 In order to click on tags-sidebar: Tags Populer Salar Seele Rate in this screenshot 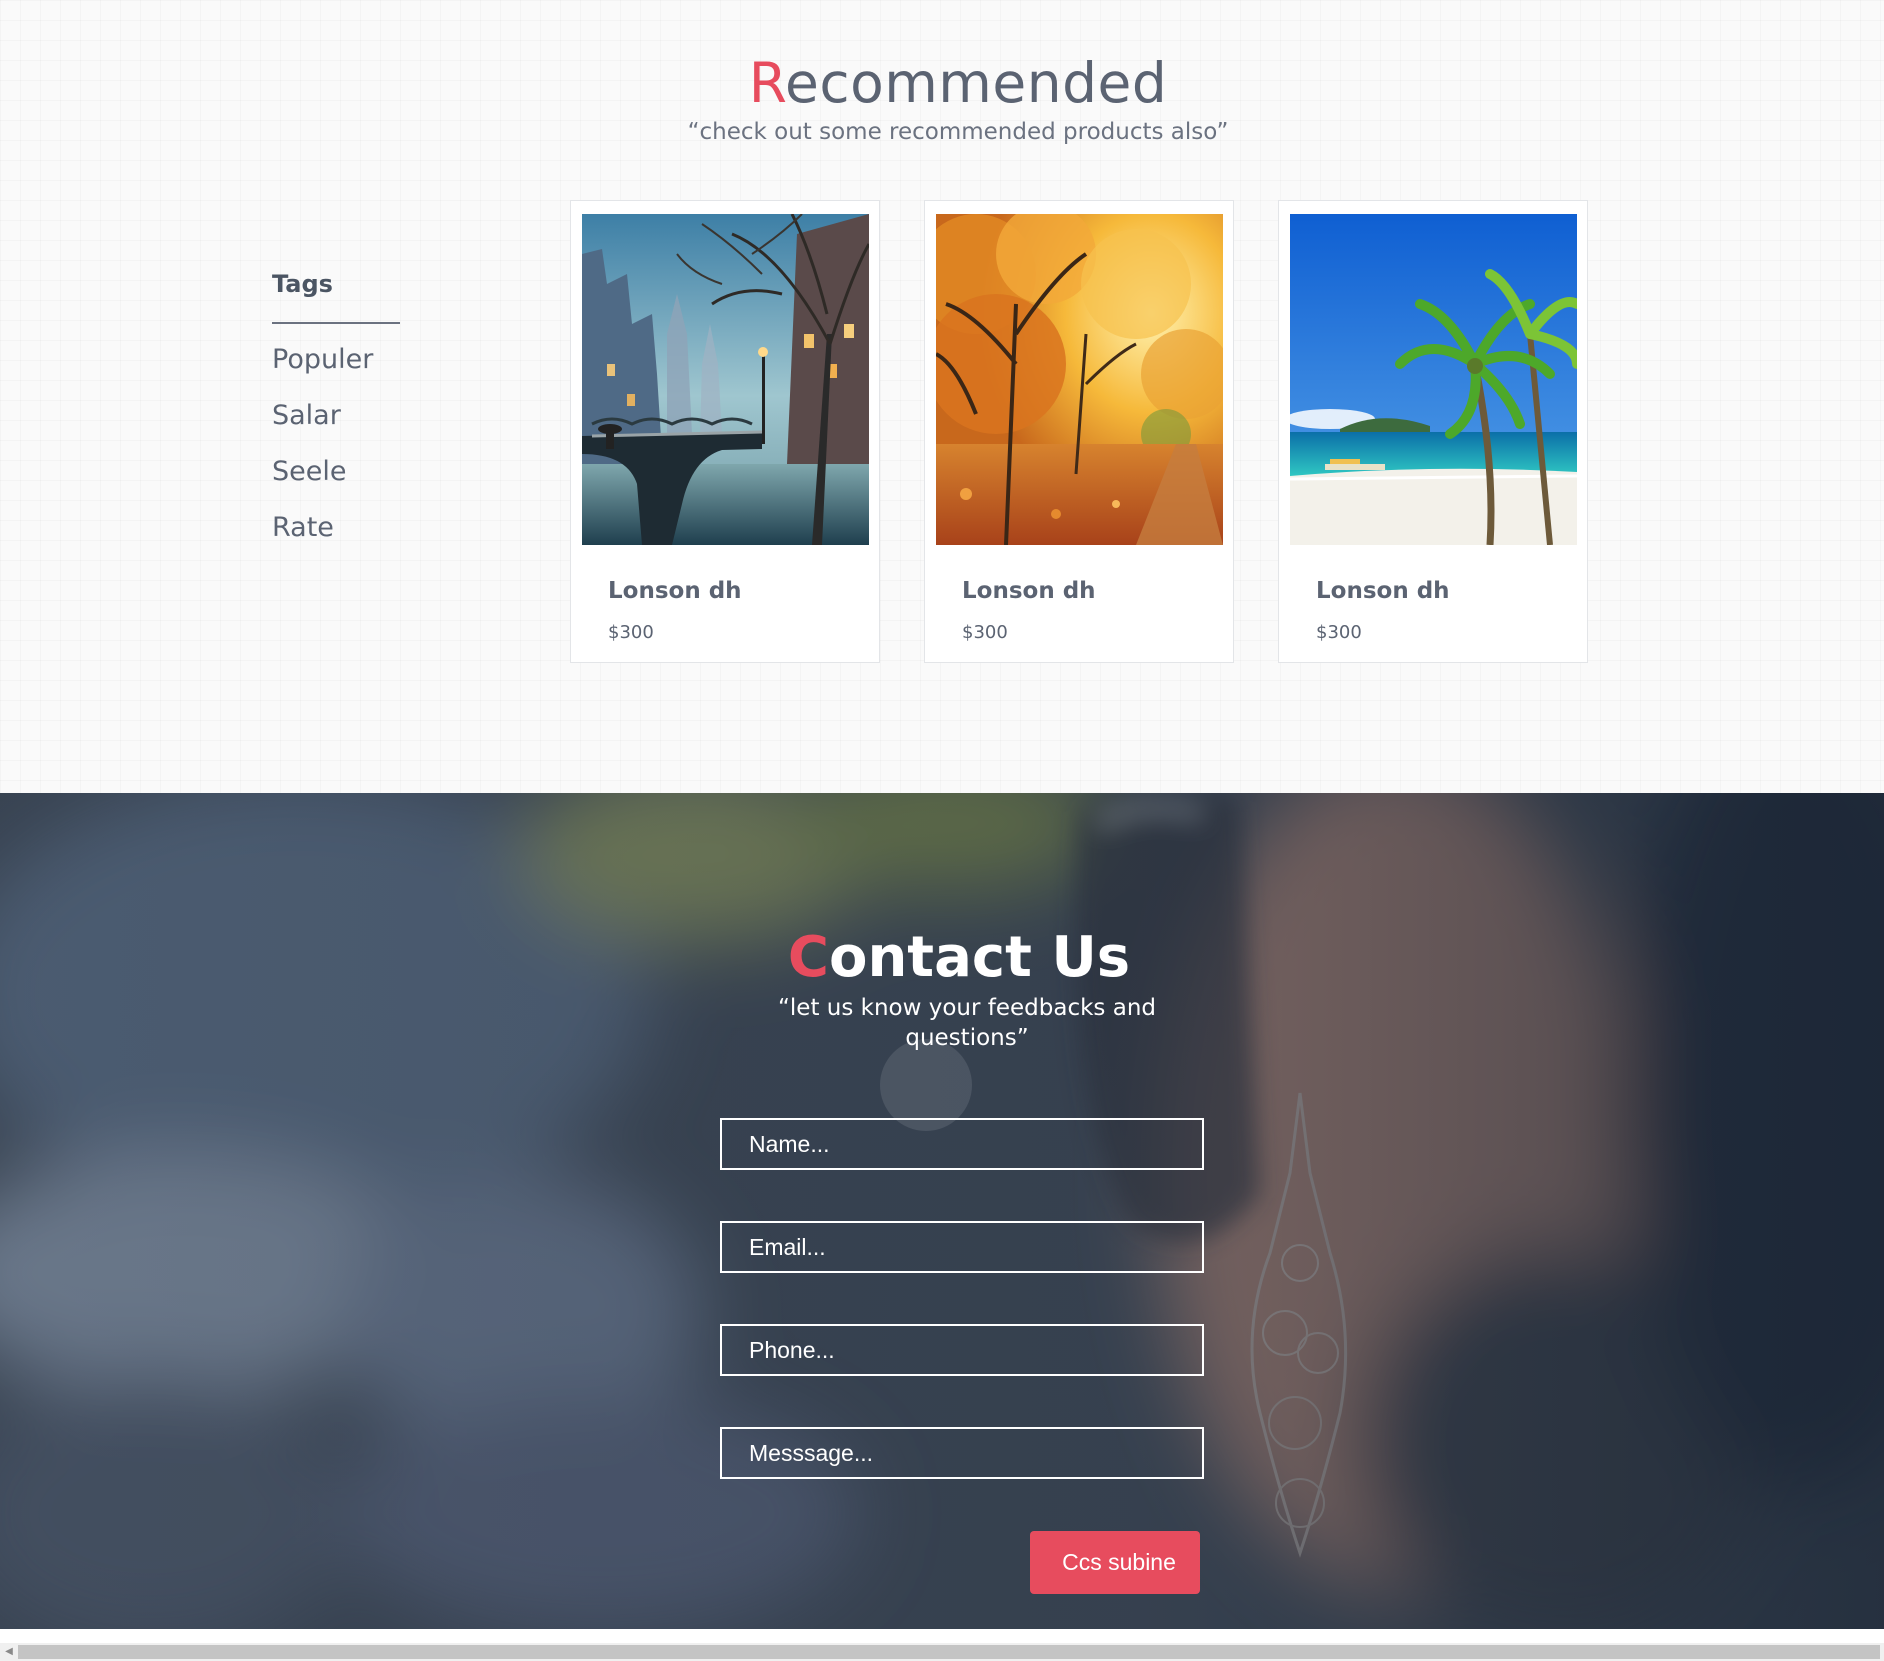, I will do `click(337, 413)`.